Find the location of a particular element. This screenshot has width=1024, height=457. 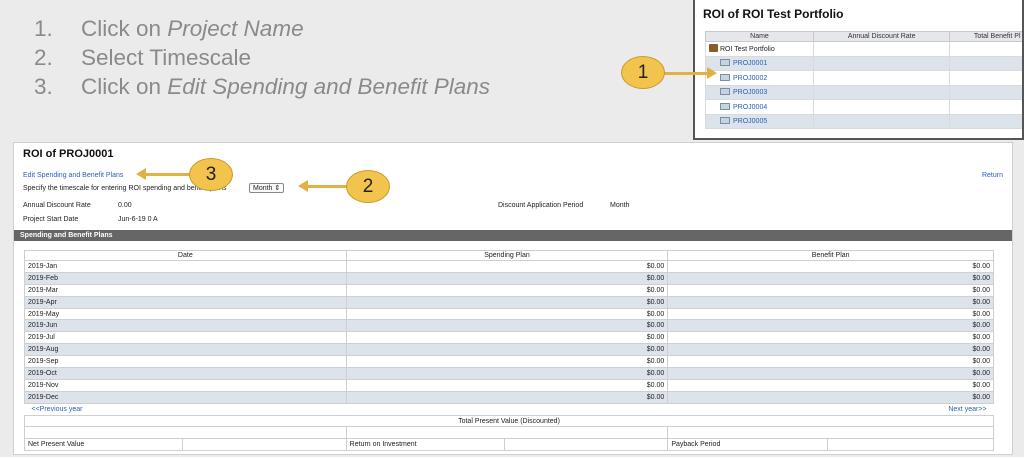

plan-row: 2019-Dec $0.00 $0.00 is located at coordinates (509, 397).